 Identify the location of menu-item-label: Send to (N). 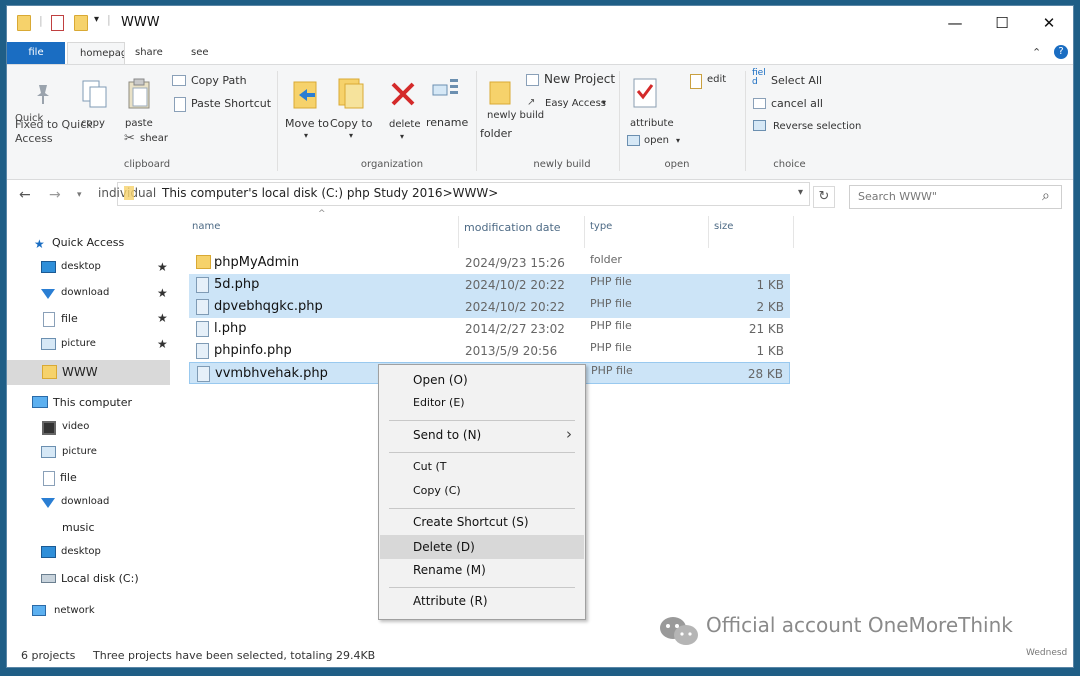
(447, 435).